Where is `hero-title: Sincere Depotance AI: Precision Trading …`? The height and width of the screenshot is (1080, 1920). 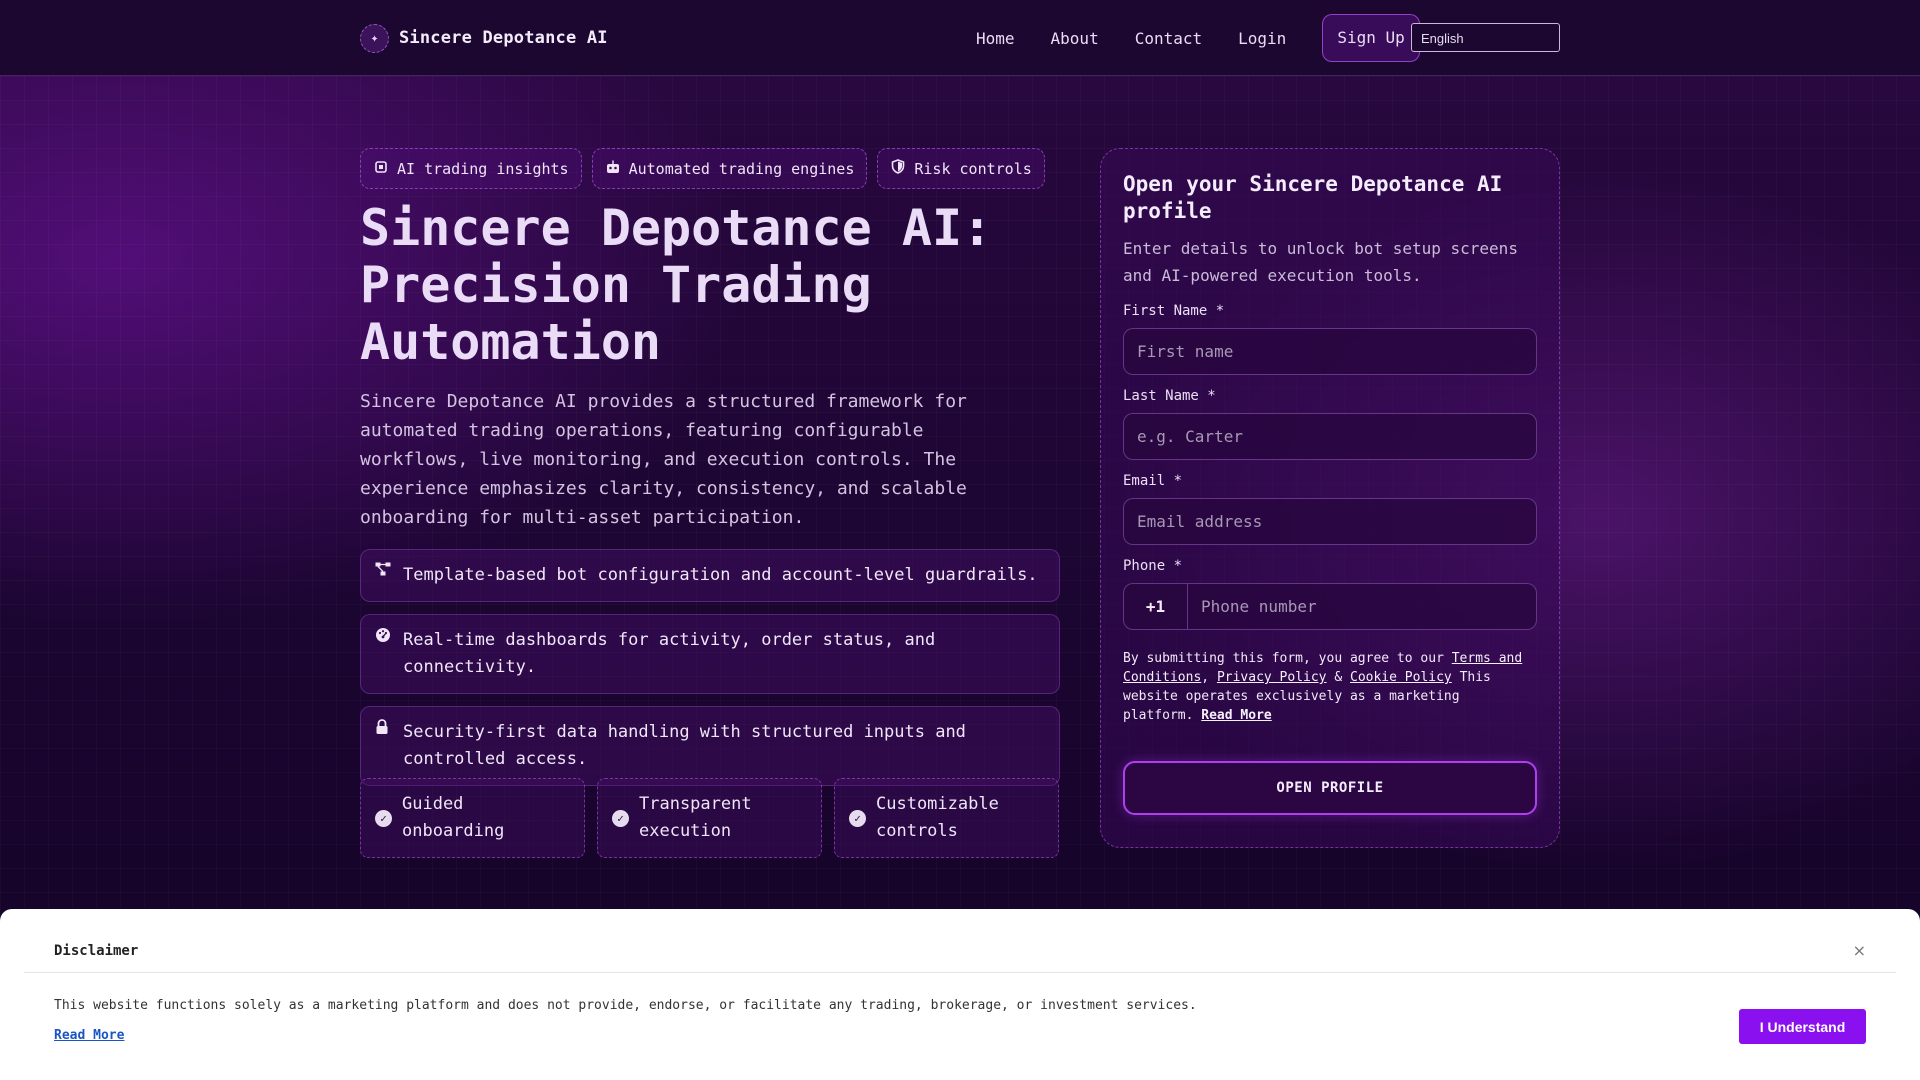 hero-title: Sincere Depotance AI: Precision Trading … is located at coordinates (676, 285).